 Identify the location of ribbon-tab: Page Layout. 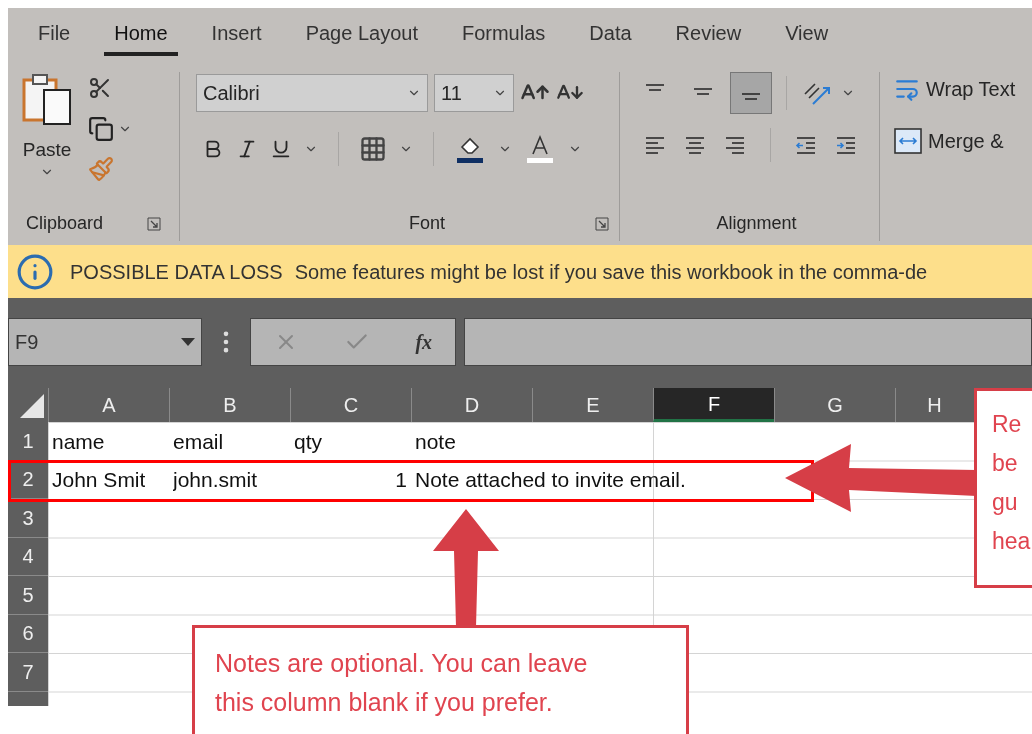
(361, 37).